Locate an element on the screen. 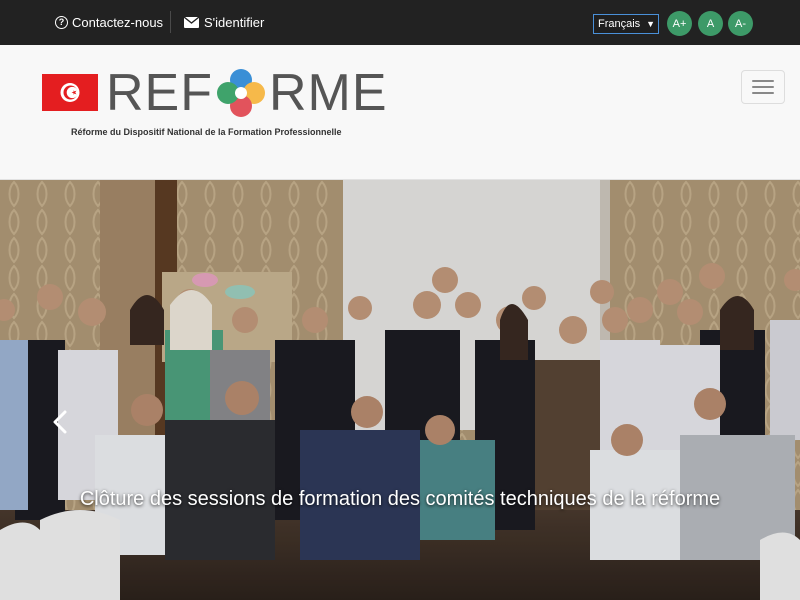 The height and width of the screenshot is (600, 800). login-label: S'identifier is located at coordinates (234, 22).